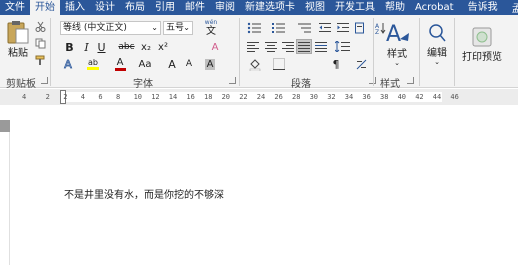 The width and height of the screenshot is (518, 265). What do you see at coordinates (343, 46) in the screenshot?
I see `line-spacing-button` at bounding box center [343, 46].